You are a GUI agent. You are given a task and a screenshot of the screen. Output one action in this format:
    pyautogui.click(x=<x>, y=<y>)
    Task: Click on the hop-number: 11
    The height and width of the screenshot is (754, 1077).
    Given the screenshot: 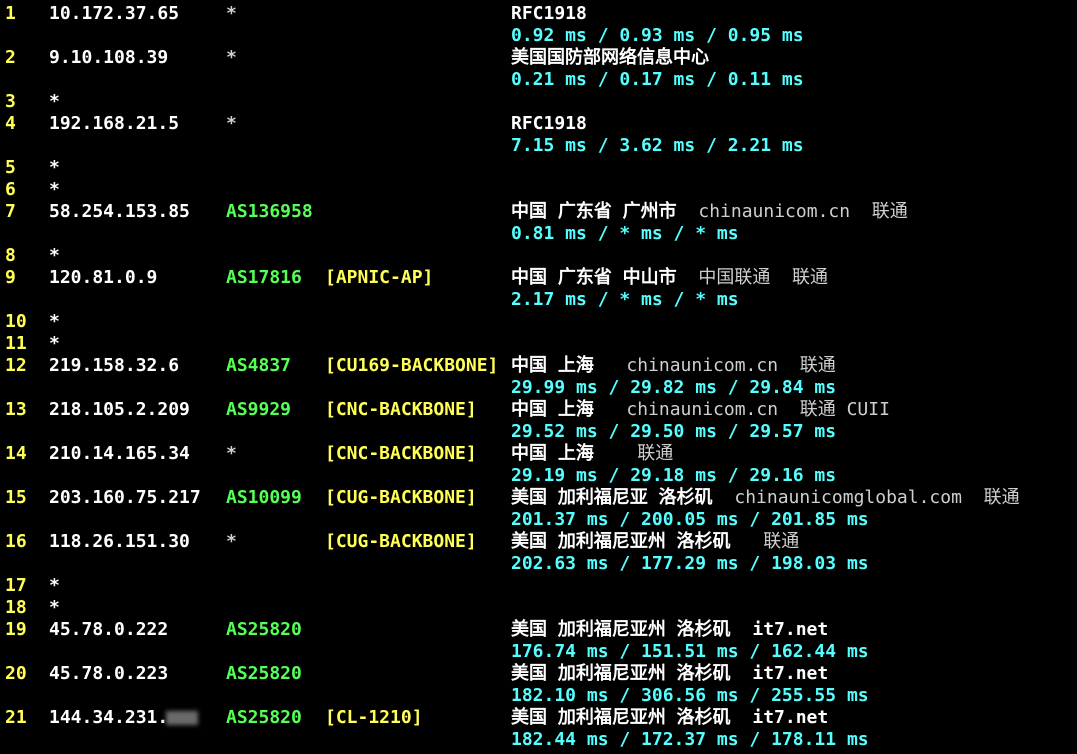 What is the action you would take?
    pyautogui.click(x=16, y=343)
    